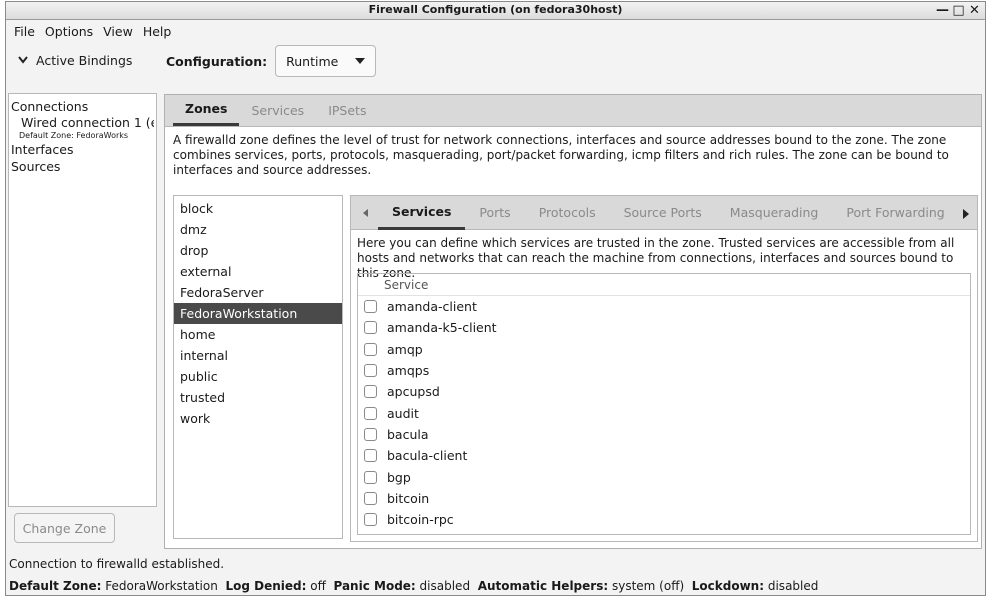 The height and width of the screenshot is (596, 986). Describe the element at coordinates (258, 229) in the screenshot. I see `zone-item: dmz` at that location.